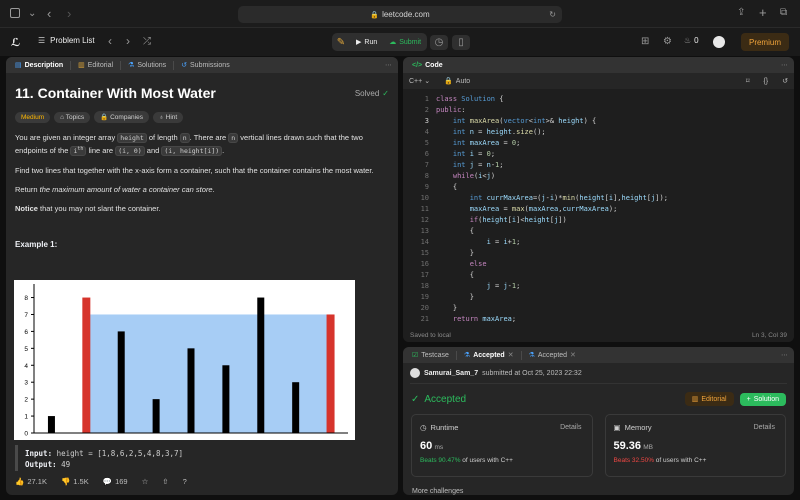  Describe the element at coordinates (147, 41) in the screenshot. I see `shuffle-icon: ⤮` at that location.